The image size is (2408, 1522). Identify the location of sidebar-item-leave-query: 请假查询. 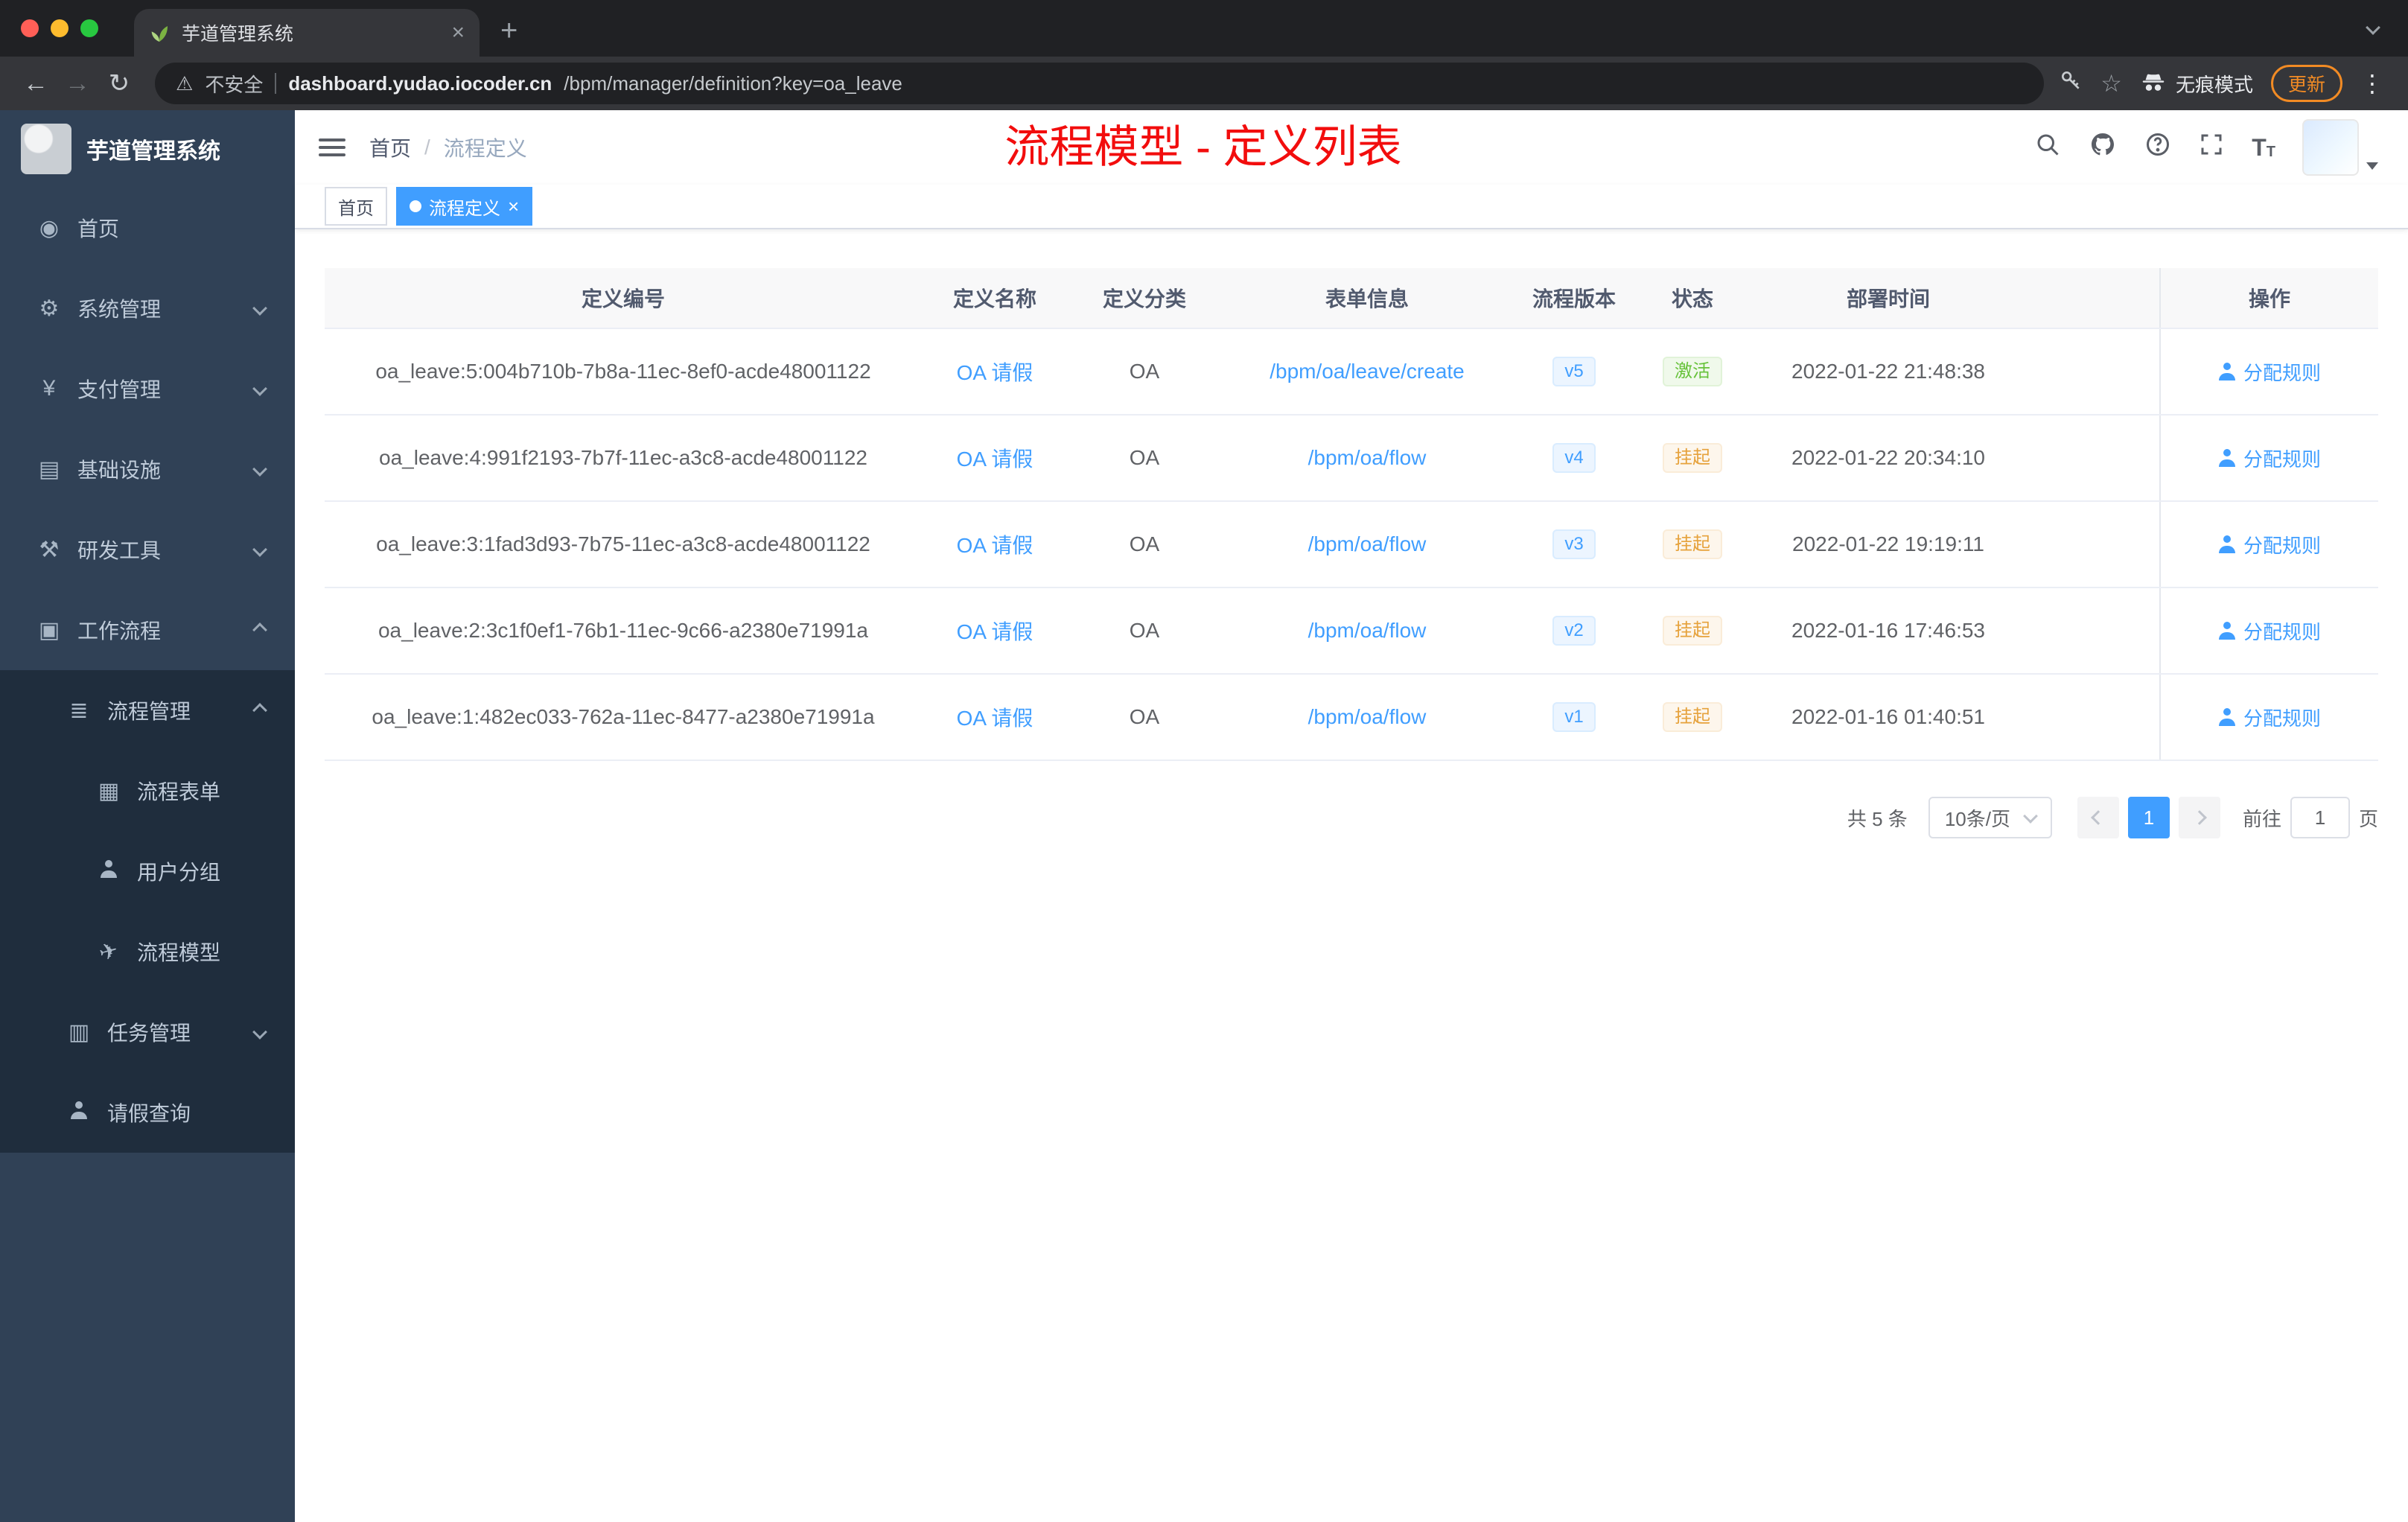
(147, 1112).